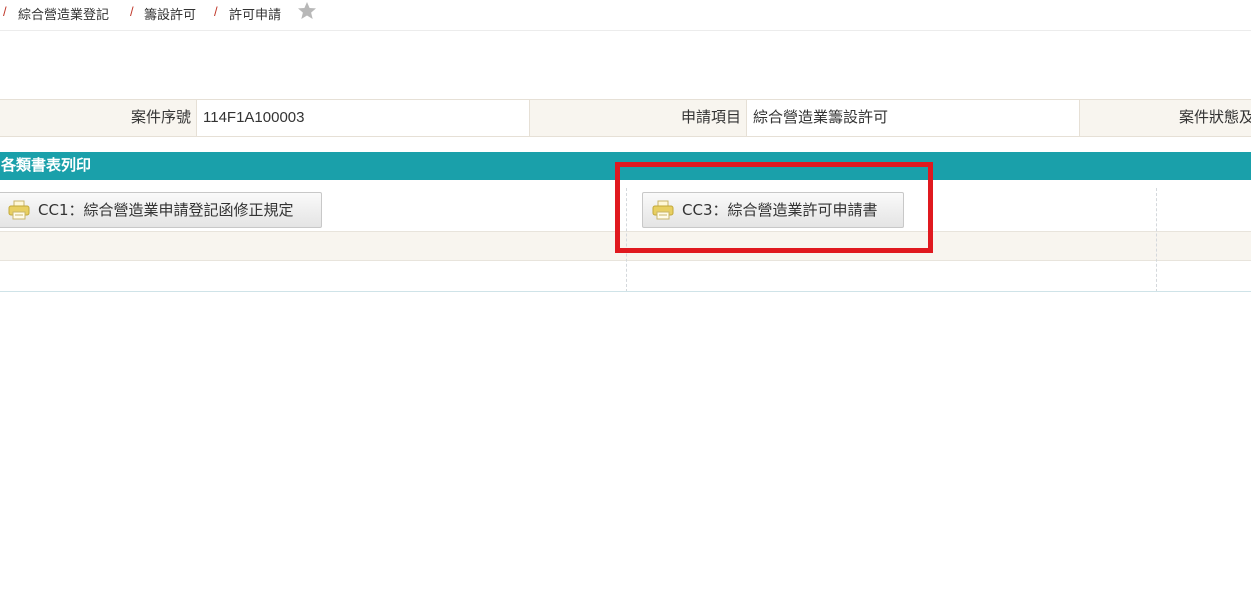  What do you see at coordinates (625, 166) in the screenshot?
I see `print-section-title: 各類書表列印` at bounding box center [625, 166].